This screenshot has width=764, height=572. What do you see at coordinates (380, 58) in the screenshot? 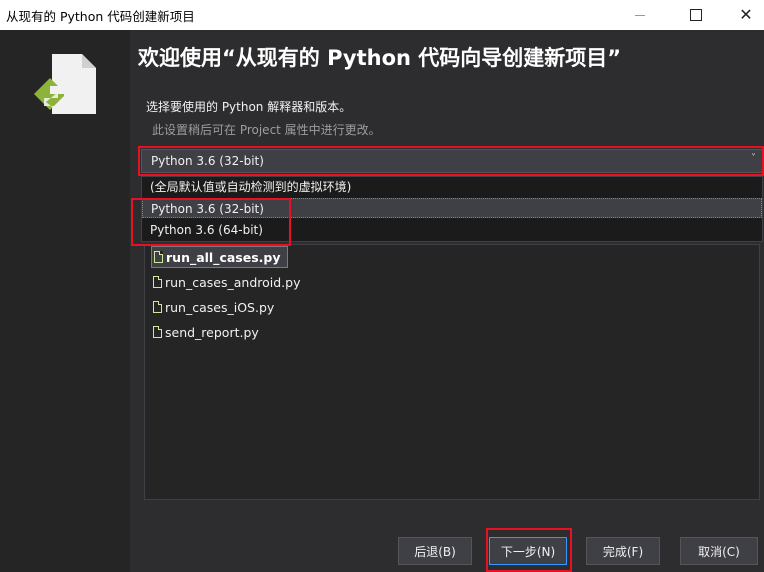
I see `wizard-heading: 欢迎使用“从现有的 Python 代码向导创建新项目”` at bounding box center [380, 58].